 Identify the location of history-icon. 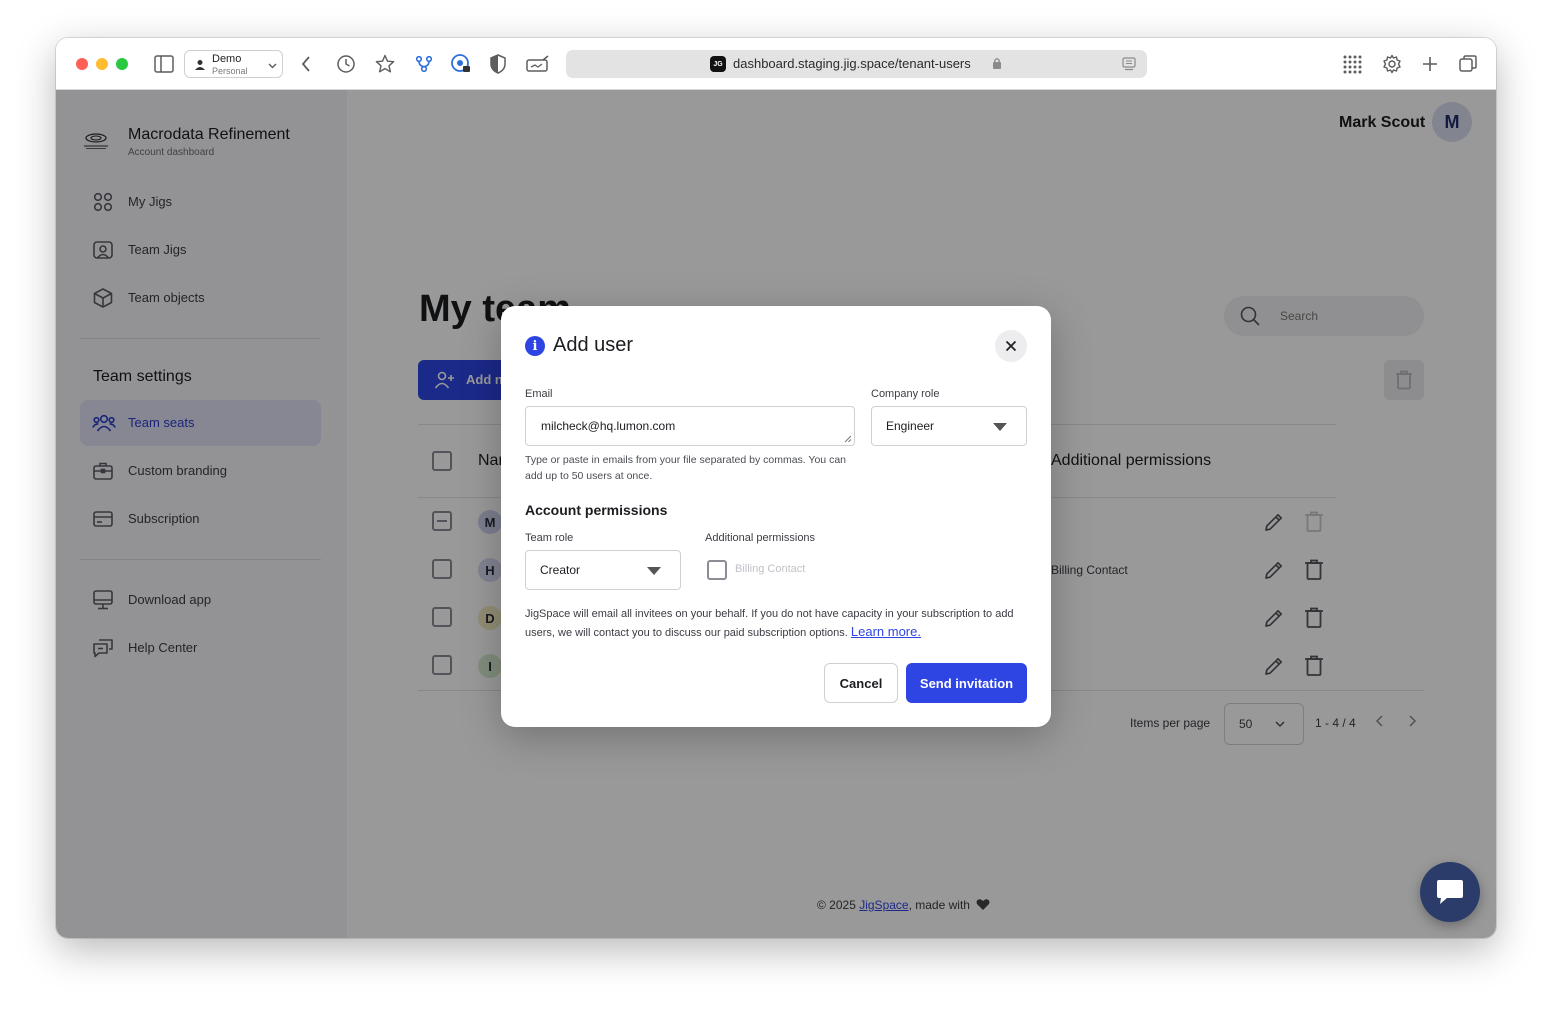
(346, 64).